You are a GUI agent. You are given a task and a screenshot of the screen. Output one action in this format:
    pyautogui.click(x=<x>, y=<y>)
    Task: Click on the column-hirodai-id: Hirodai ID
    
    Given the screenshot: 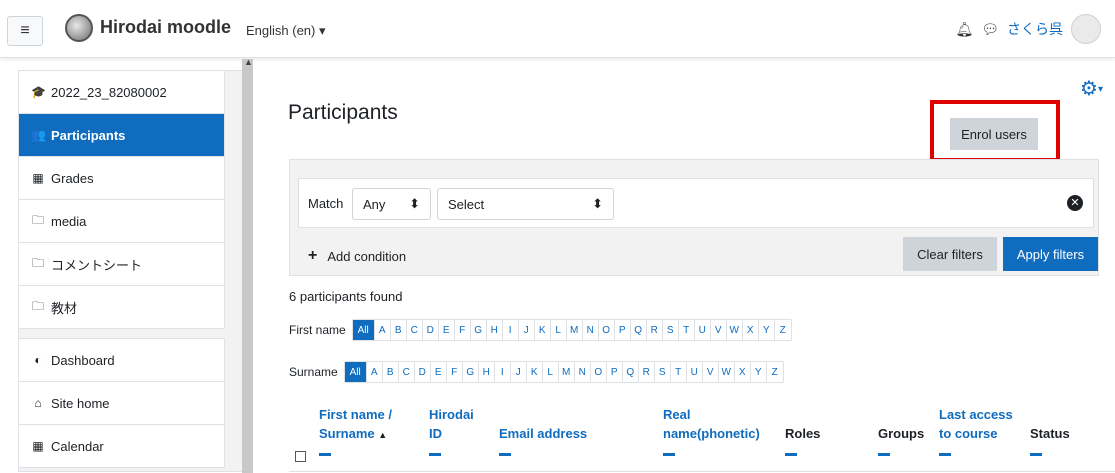 What is the action you would take?
    pyautogui.click(x=451, y=424)
    